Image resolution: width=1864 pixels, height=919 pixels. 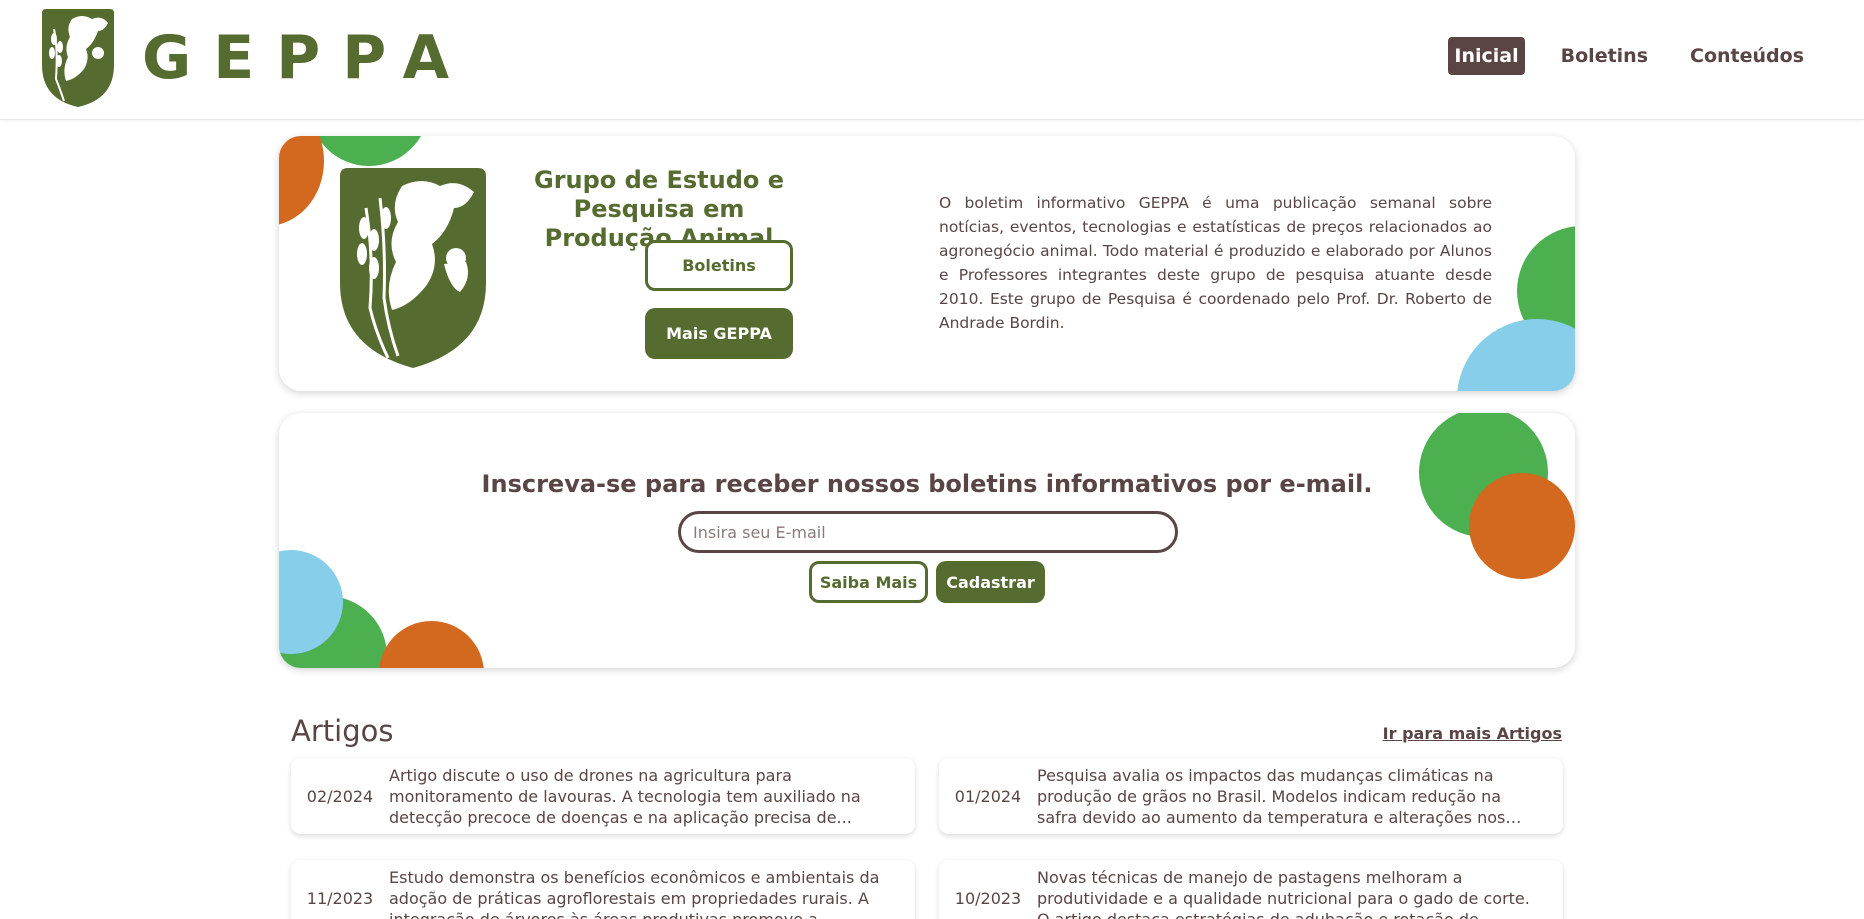 I want to click on email-input, so click(x=928, y=532).